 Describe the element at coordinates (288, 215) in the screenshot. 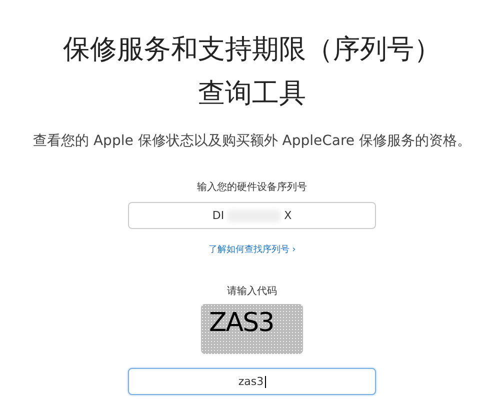

I see `serial-text: X` at that location.